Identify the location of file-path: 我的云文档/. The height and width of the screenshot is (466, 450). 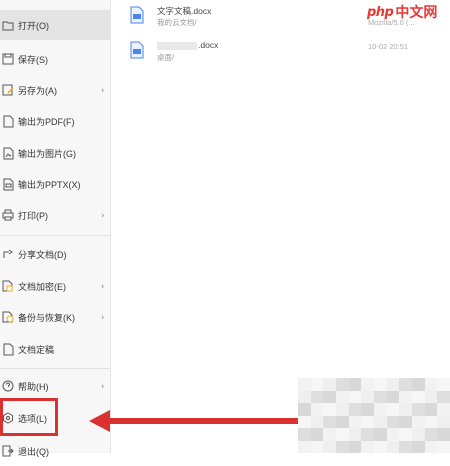
(177, 22).